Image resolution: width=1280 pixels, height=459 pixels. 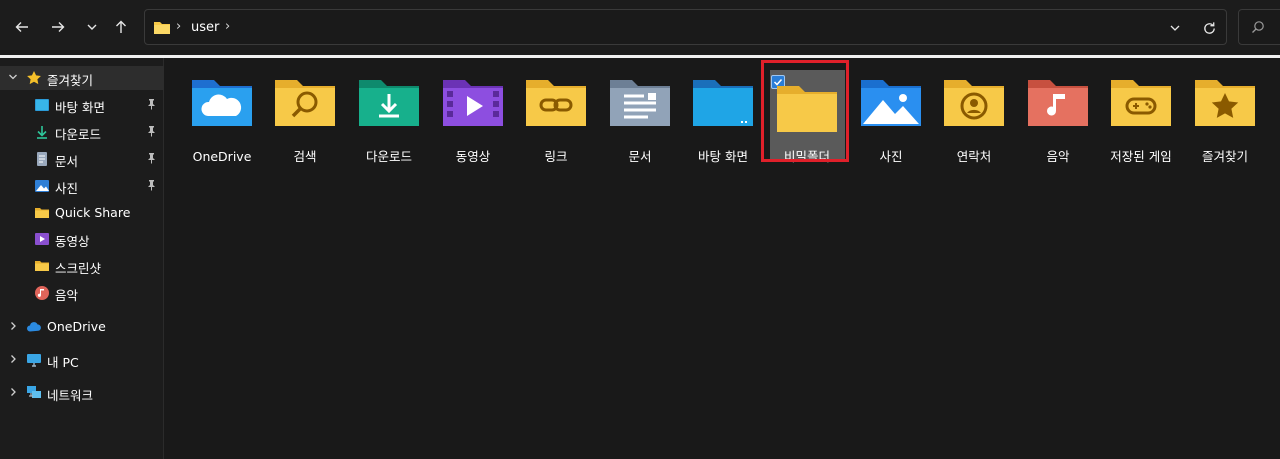 What do you see at coordinates (42, 132) in the screenshot?
I see `download-icon` at bounding box center [42, 132].